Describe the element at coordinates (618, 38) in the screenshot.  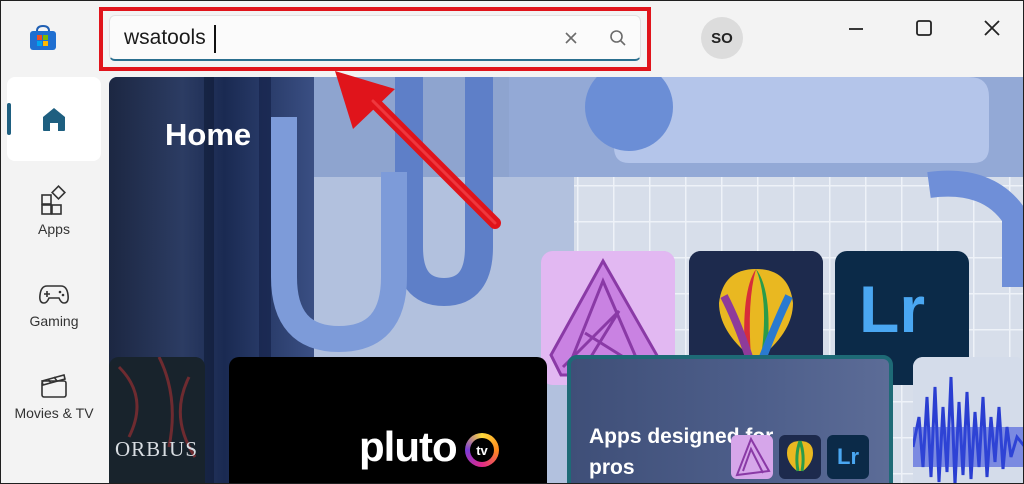
I see `search-icon` at that location.